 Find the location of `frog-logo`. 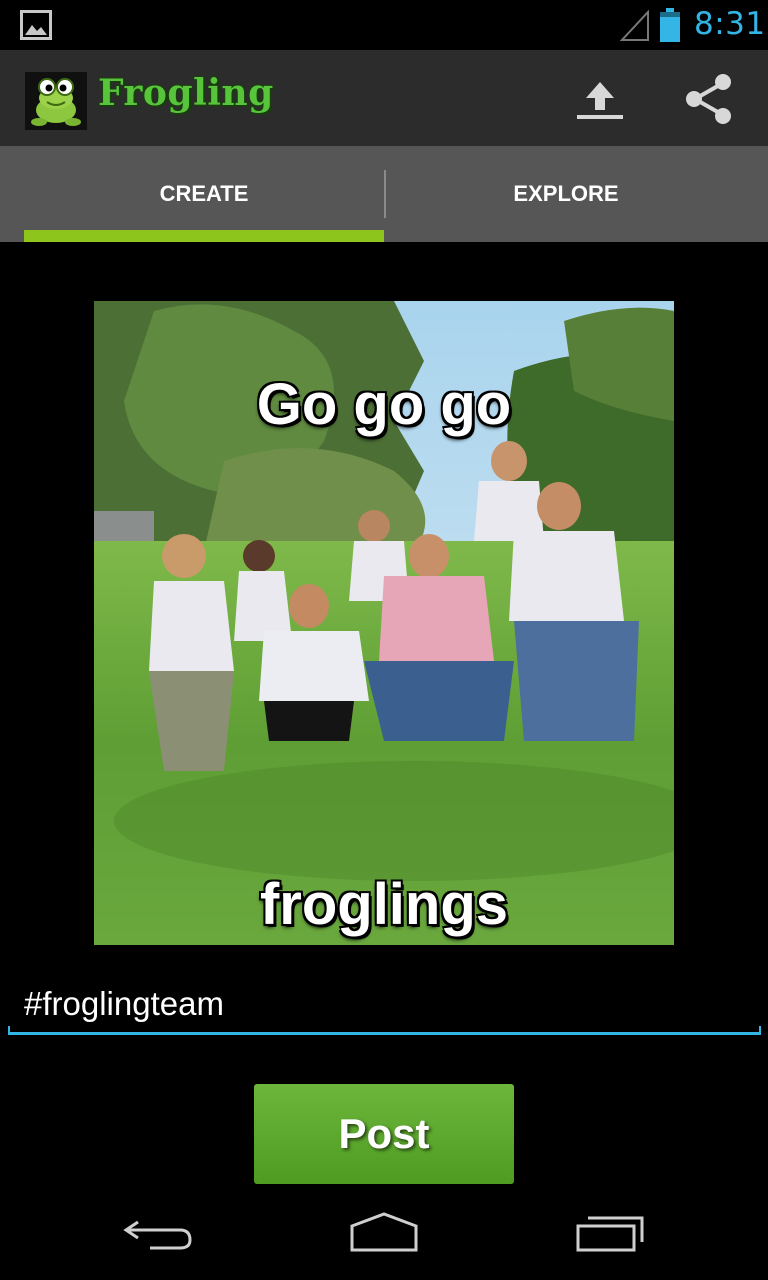

frog-logo is located at coordinates (56, 101).